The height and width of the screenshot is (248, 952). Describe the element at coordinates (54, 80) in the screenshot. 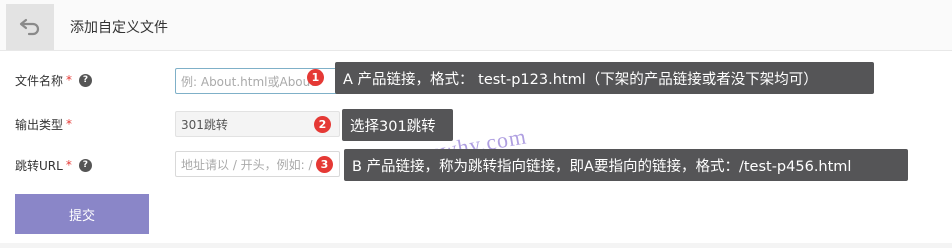

I see `file-name-label: 文件名称 * ?` at that location.